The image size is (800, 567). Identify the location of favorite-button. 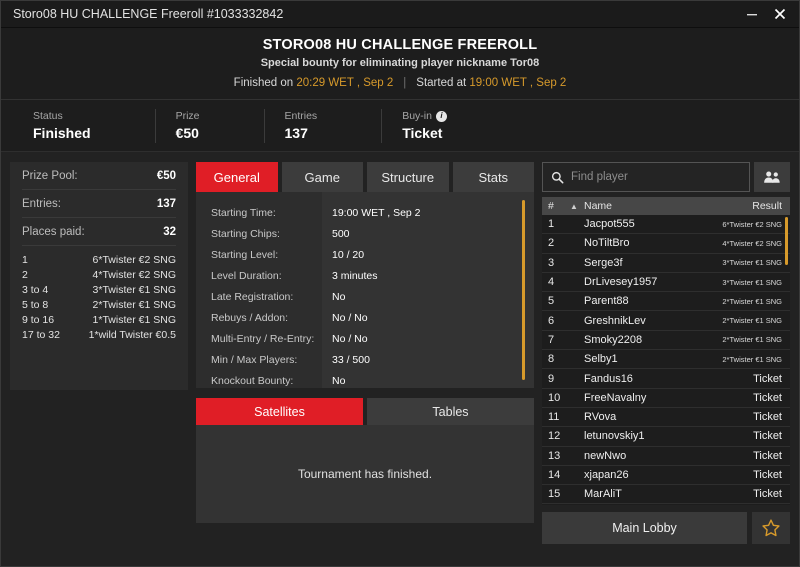
(771, 528).